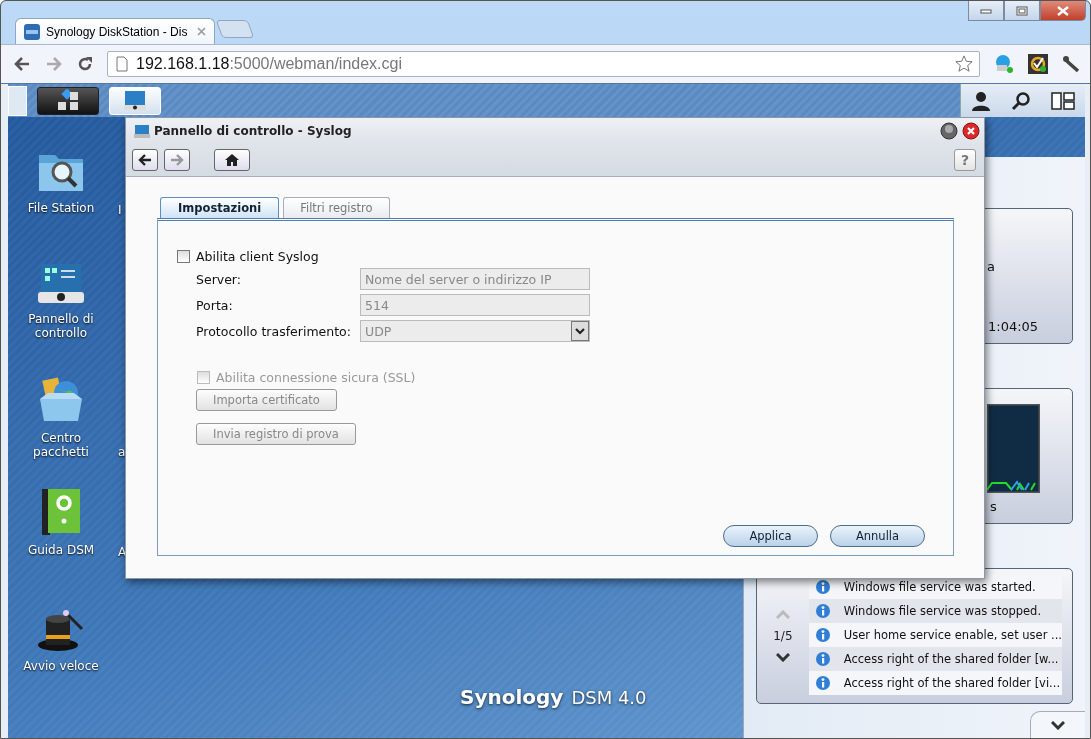 The height and width of the screenshot is (739, 1091). What do you see at coordinates (220, 207) in the screenshot?
I see `tab: Impostazioni` at bounding box center [220, 207].